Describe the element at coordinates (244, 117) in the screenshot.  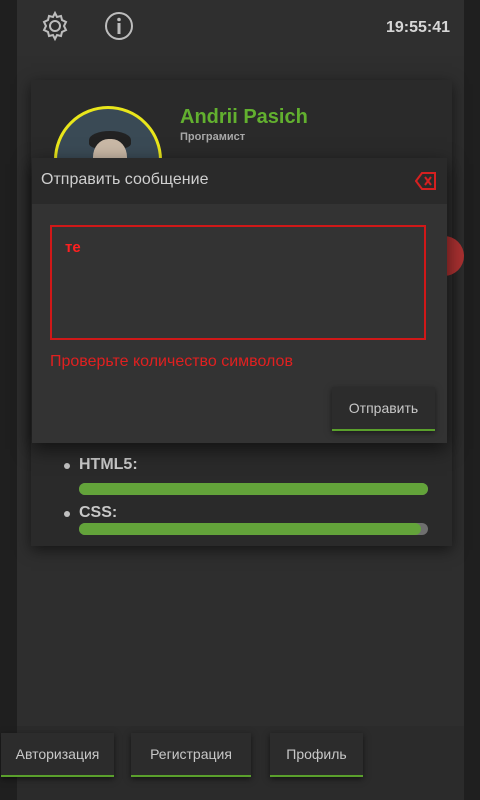
I see `profile-name: Andrii Pasich` at that location.